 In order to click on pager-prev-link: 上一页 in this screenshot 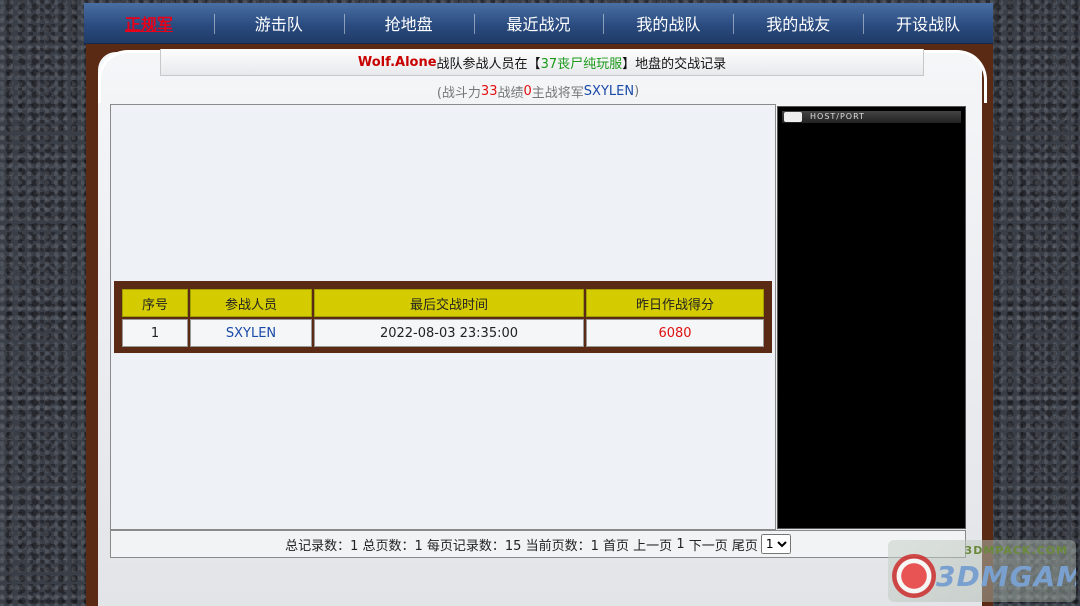, I will do `click(652, 544)`.